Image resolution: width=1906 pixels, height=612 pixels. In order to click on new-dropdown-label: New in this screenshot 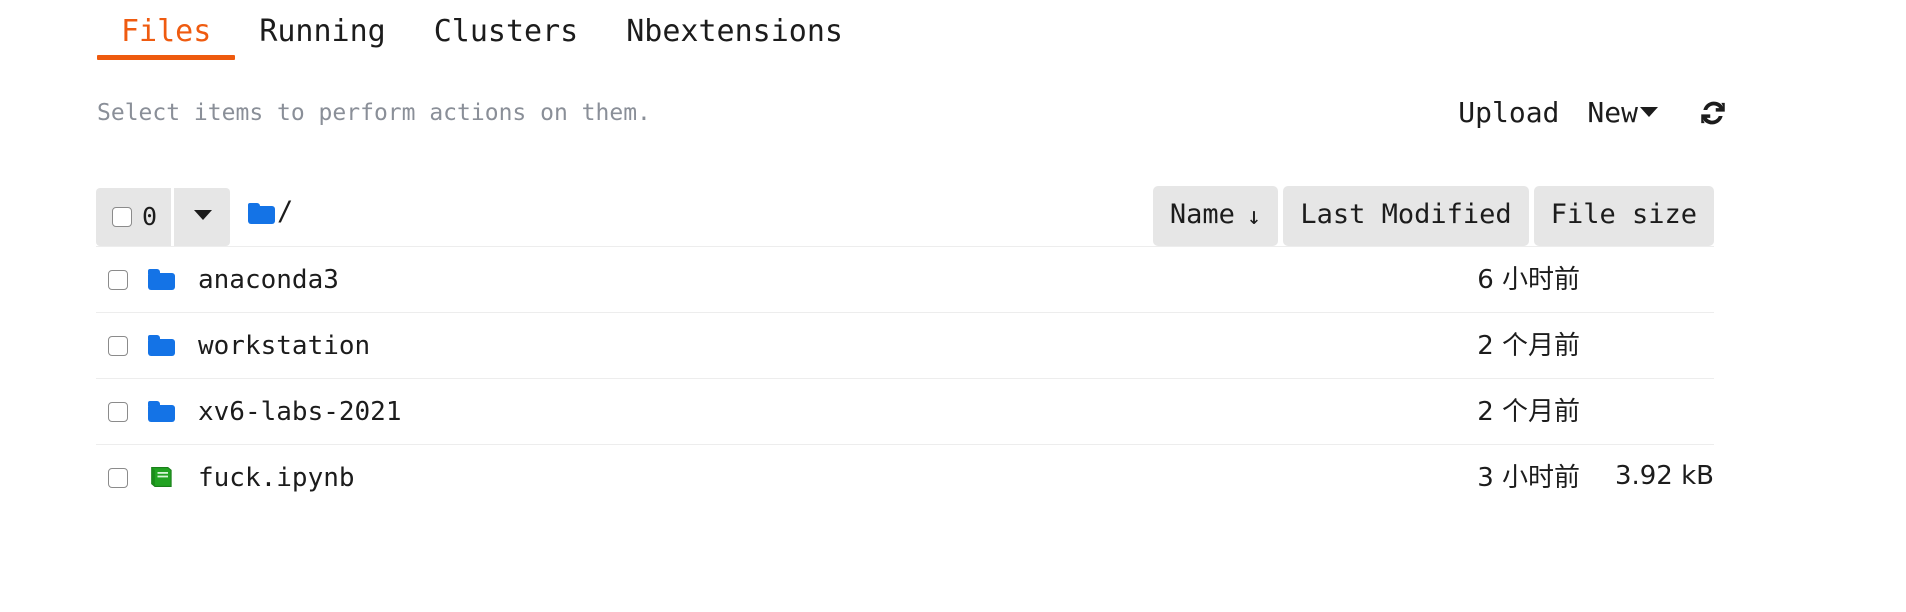, I will do `click(1612, 112)`.